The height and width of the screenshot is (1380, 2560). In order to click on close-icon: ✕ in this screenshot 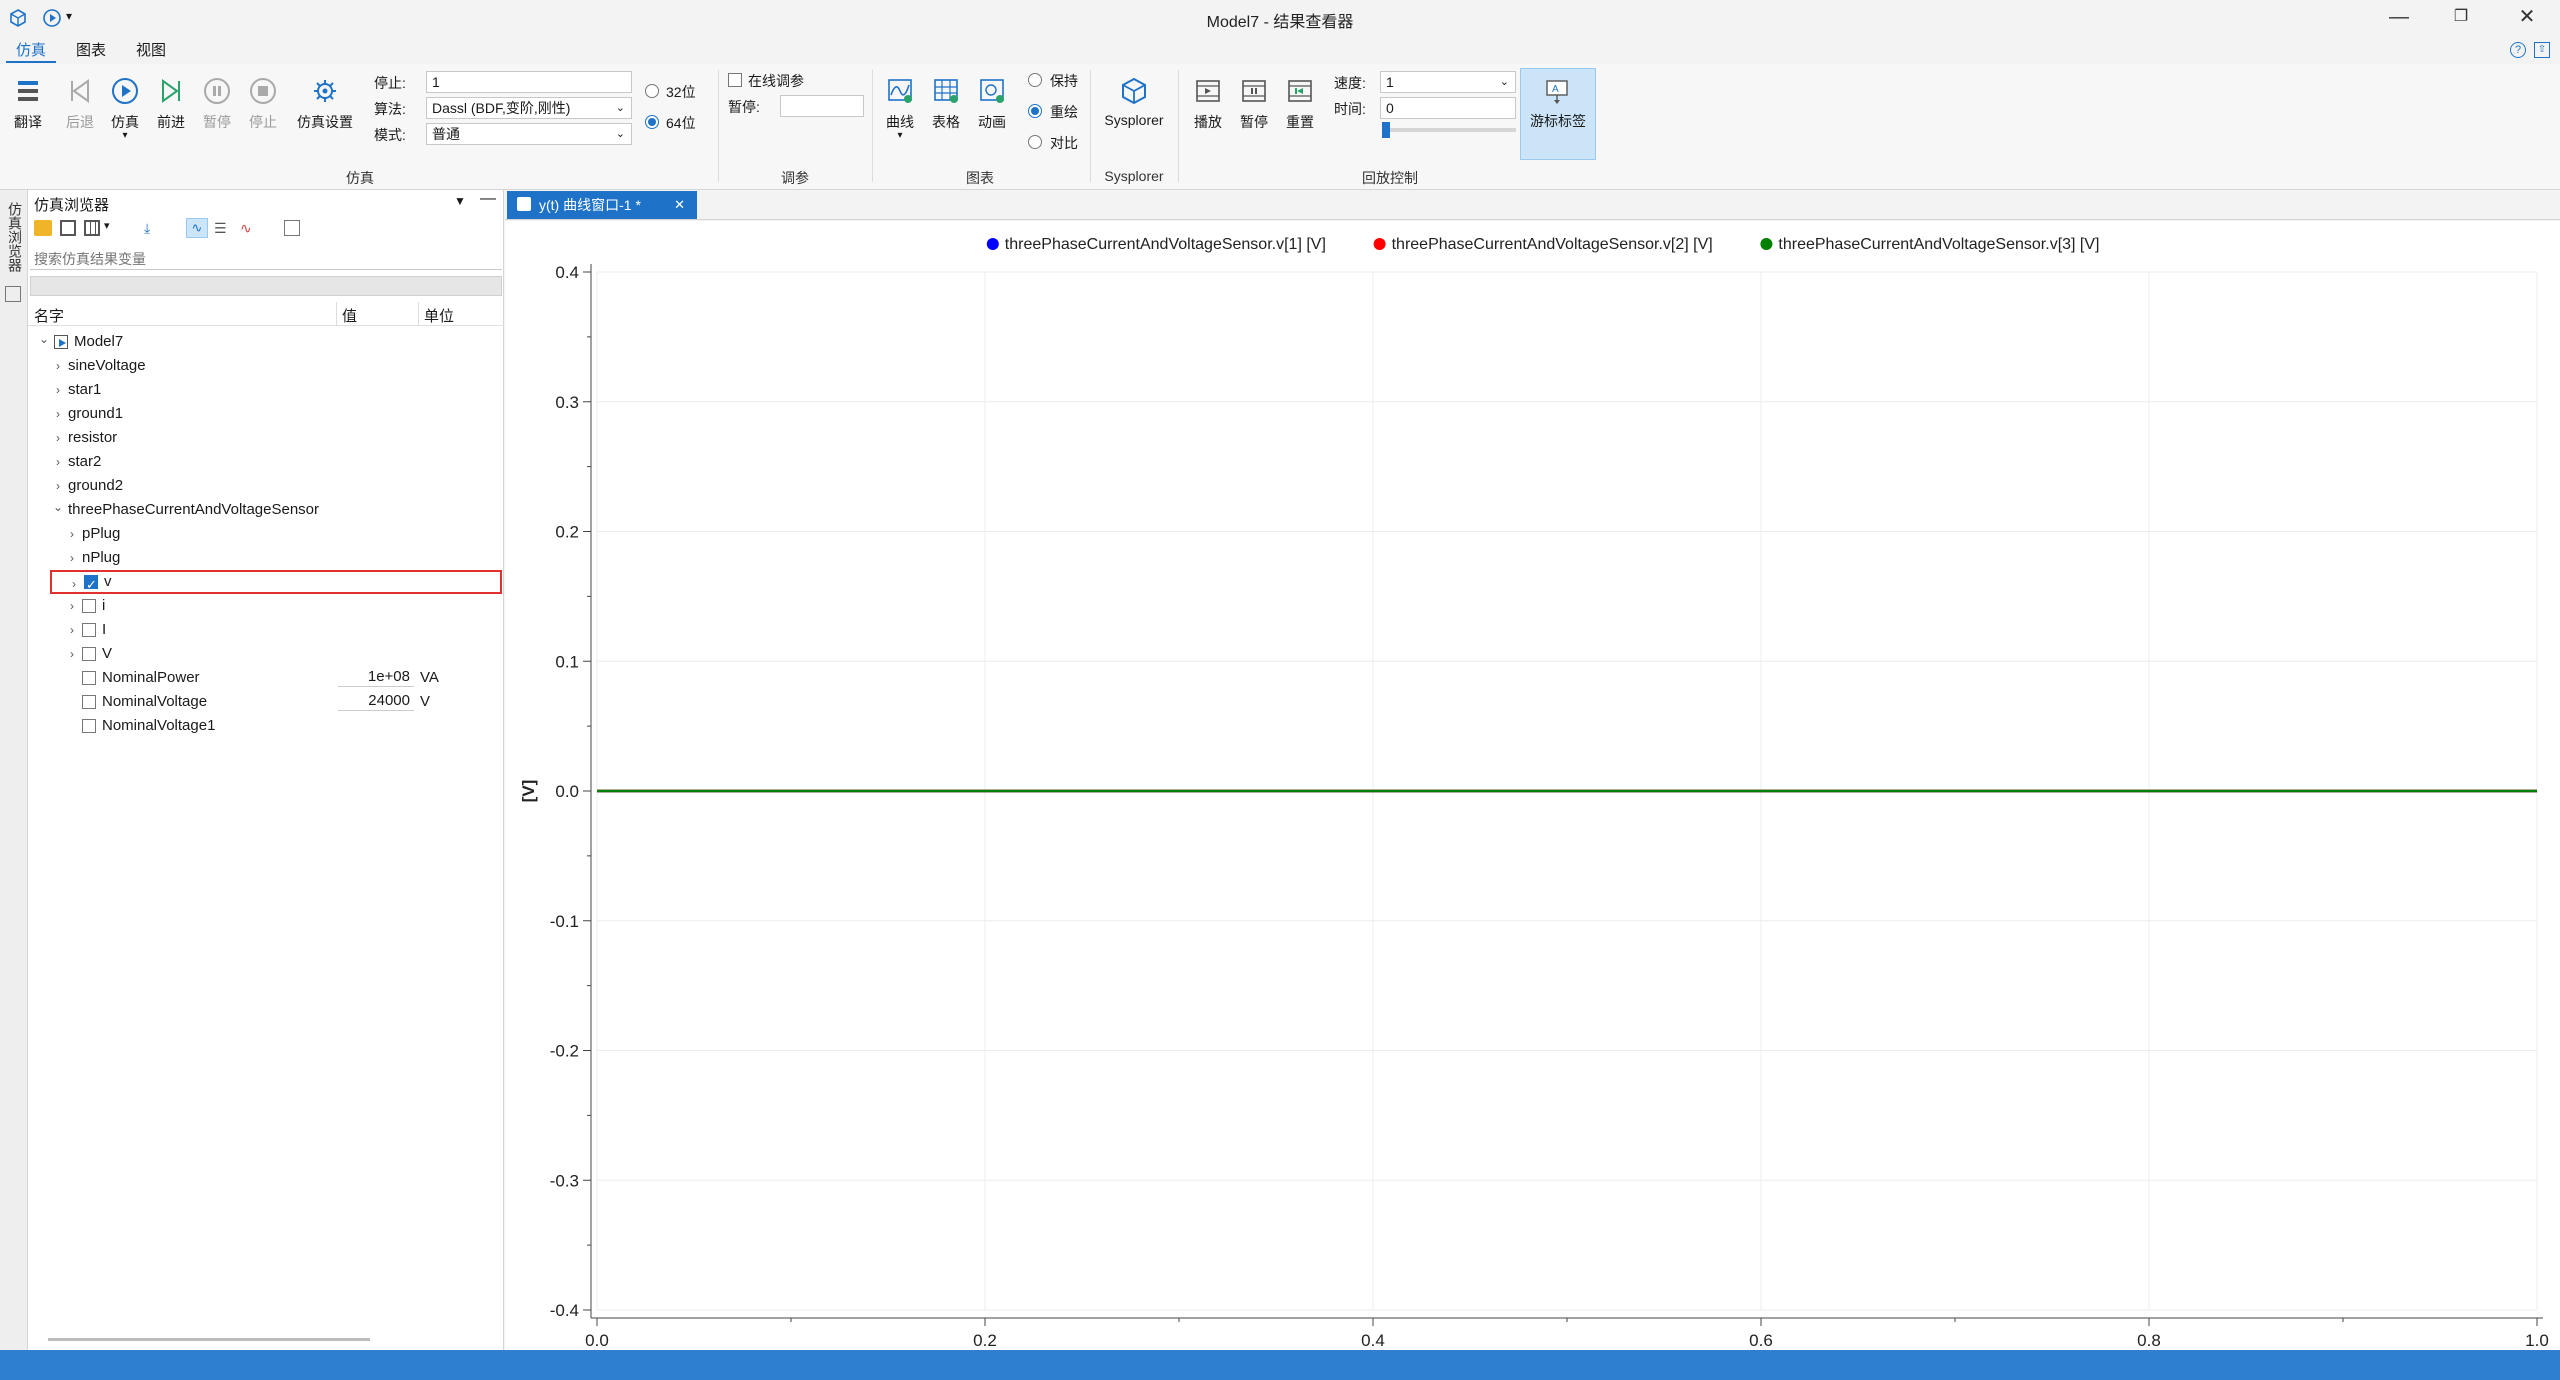, I will do `click(679, 205)`.